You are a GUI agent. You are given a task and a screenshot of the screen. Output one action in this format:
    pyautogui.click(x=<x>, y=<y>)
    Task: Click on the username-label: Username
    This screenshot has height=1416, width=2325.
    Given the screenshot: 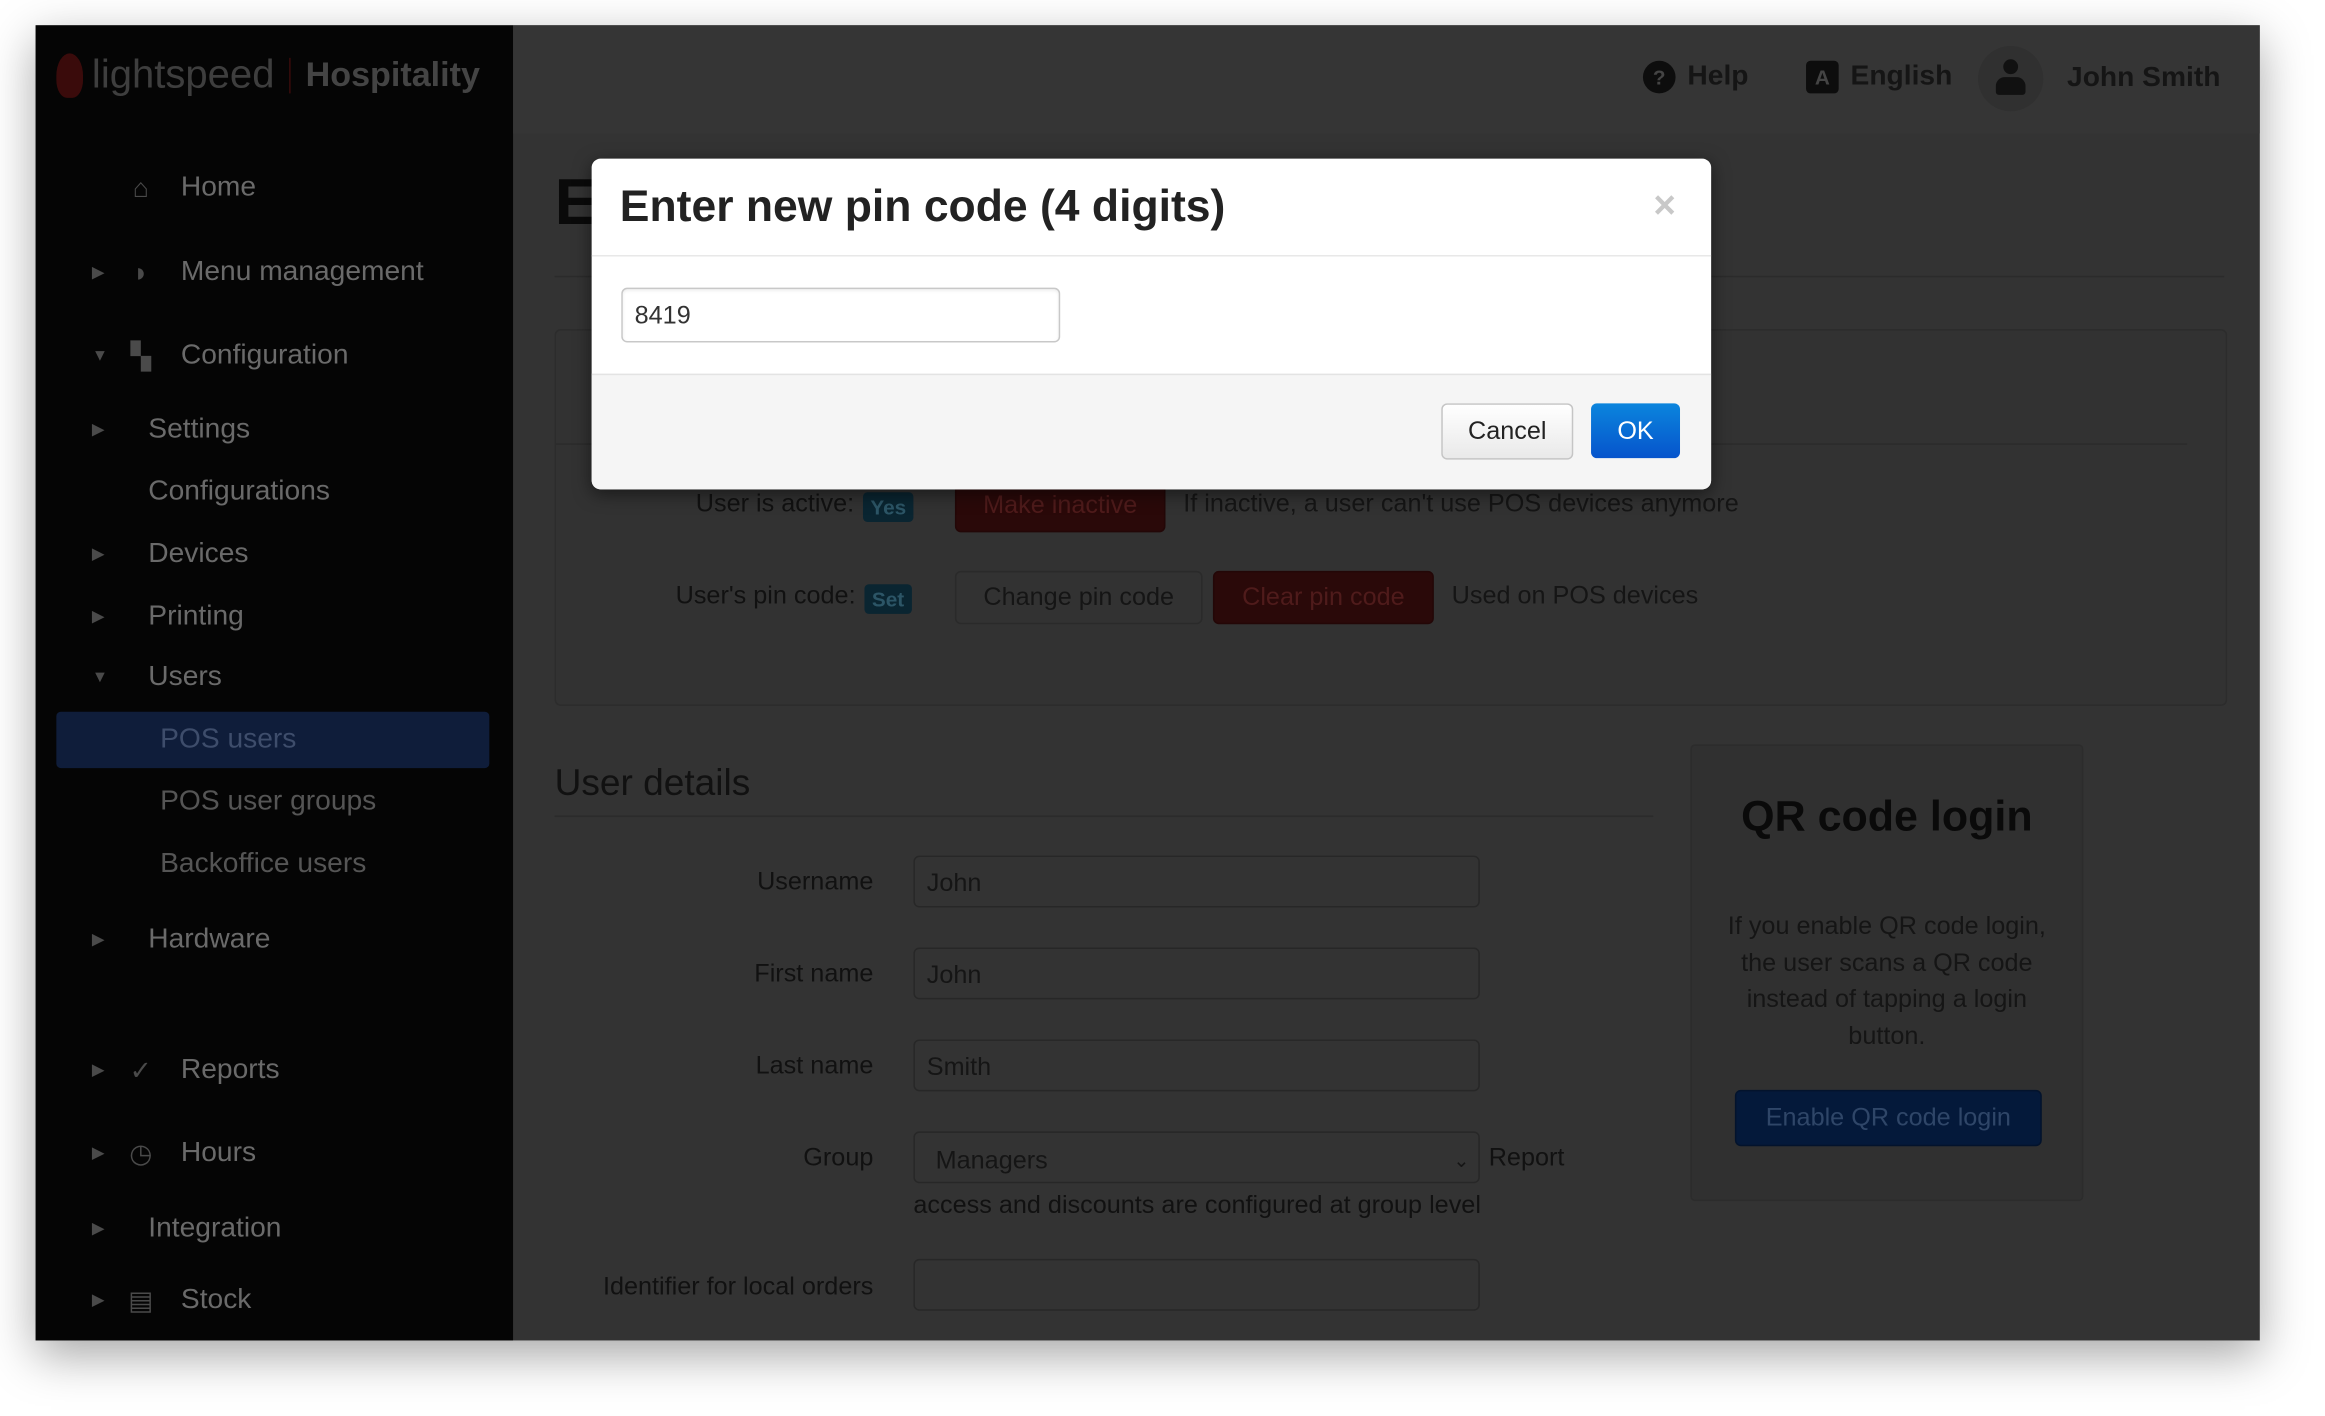 What is the action you would take?
    pyautogui.click(x=815, y=881)
    